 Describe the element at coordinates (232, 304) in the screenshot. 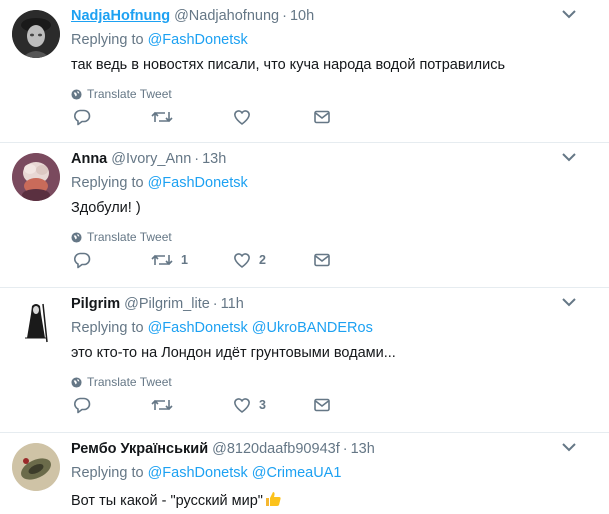

I see `timestamp: 11h` at that location.